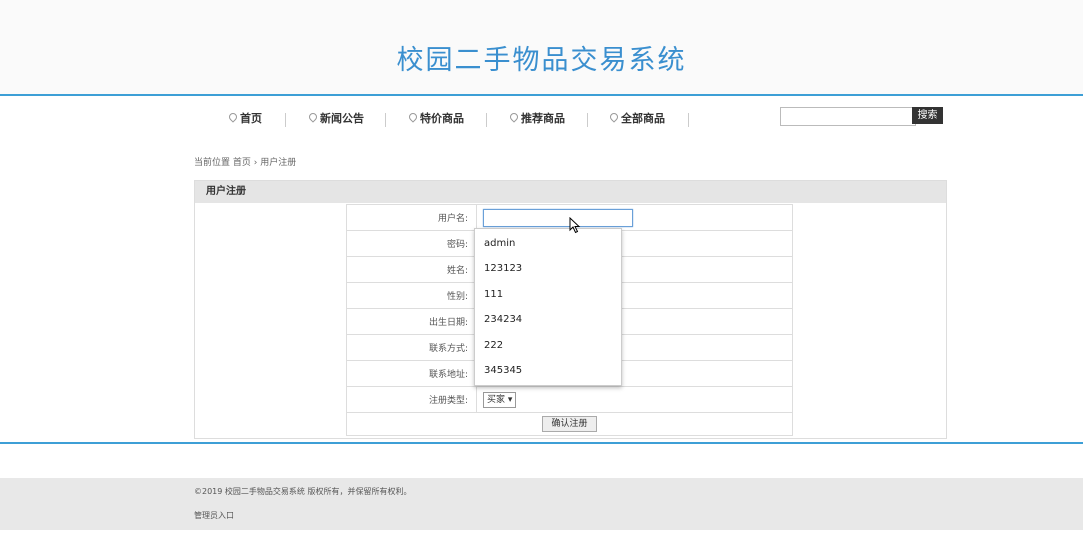 The image size is (1083, 549). What do you see at coordinates (575, 225) in the screenshot?
I see `mouse-cursor-icon` at bounding box center [575, 225].